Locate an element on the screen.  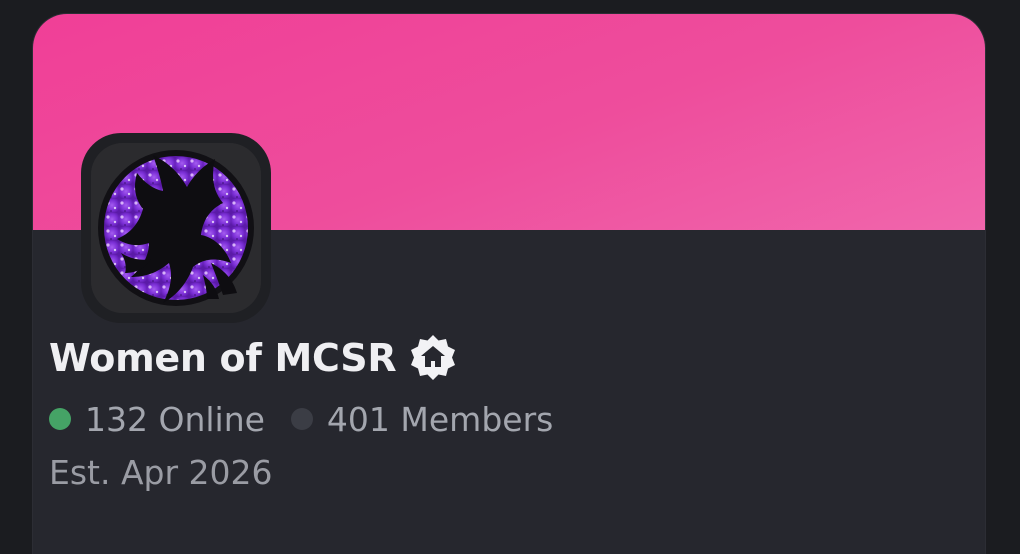
server-icon is located at coordinates (176, 228).